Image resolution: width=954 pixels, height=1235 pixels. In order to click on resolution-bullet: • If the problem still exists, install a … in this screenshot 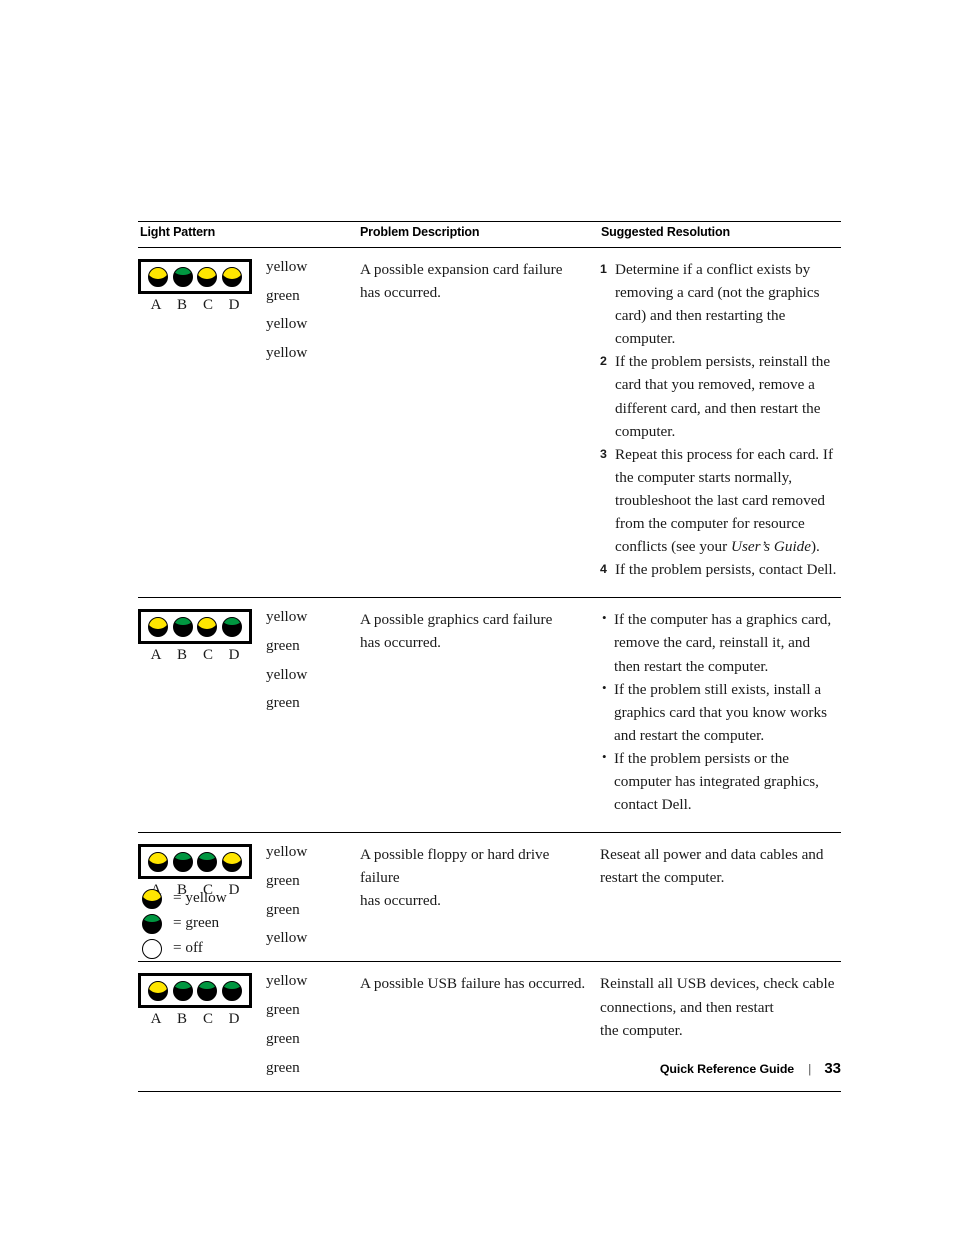, I will do `click(719, 712)`.